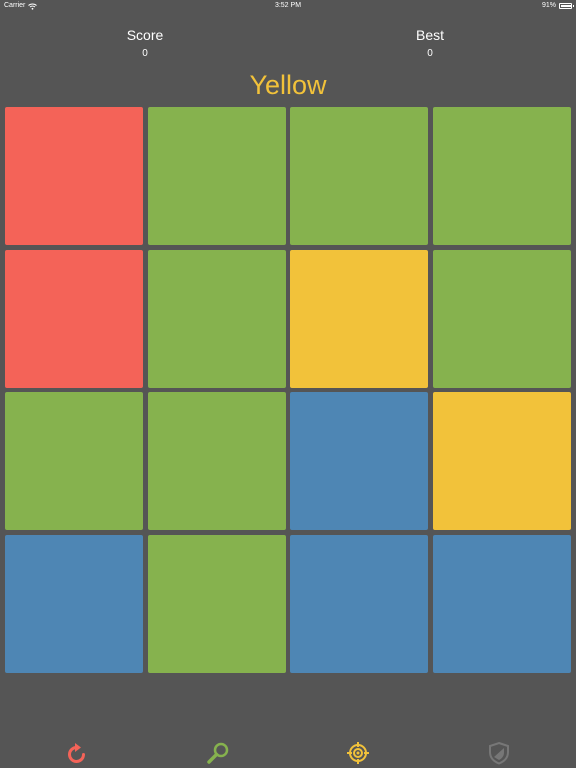 This screenshot has width=576, height=768. What do you see at coordinates (430, 53) in the screenshot?
I see `best-value: 0` at bounding box center [430, 53].